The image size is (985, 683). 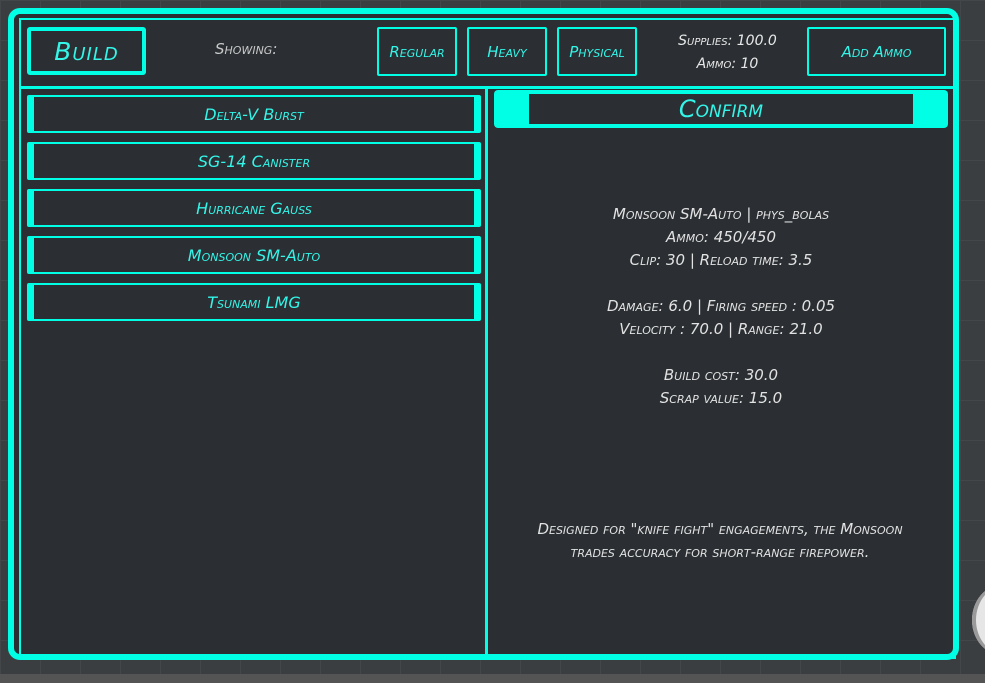 I want to click on build-button: Build, so click(x=86, y=51).